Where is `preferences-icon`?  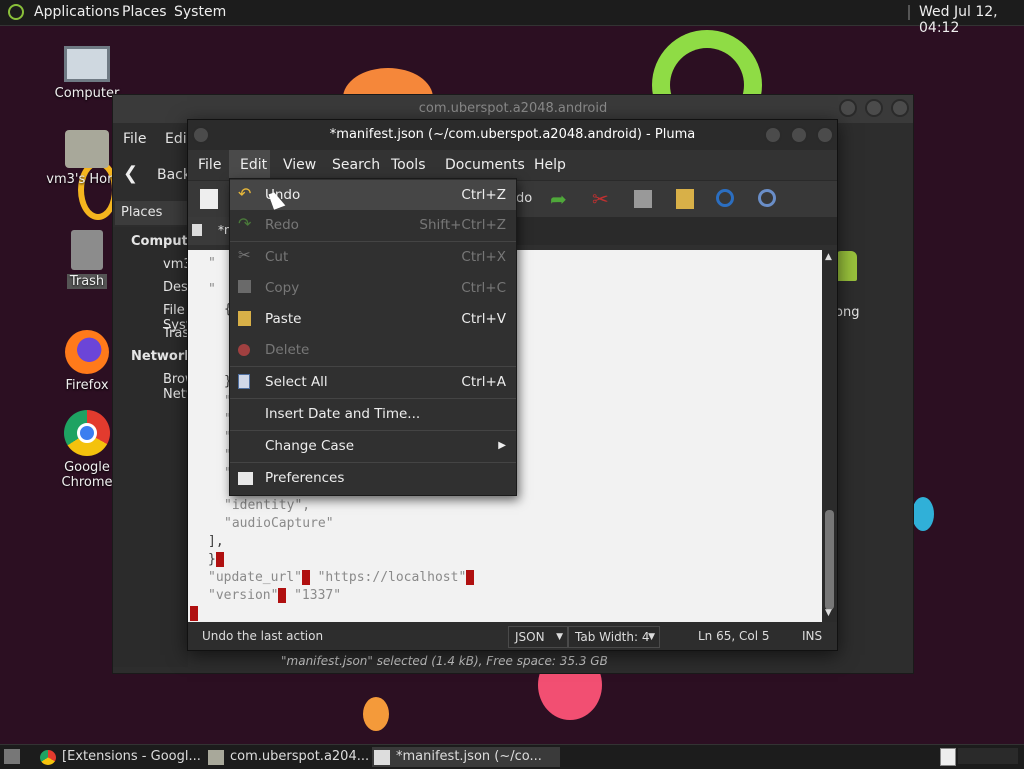
preferences-icon is located at coordinates (245, 478).